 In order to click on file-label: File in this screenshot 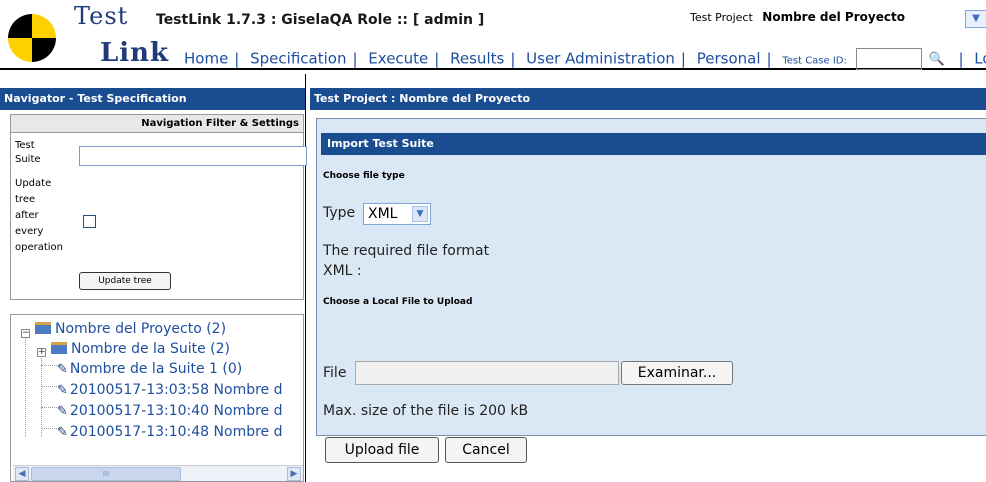, I will do `click(335, 373)`.